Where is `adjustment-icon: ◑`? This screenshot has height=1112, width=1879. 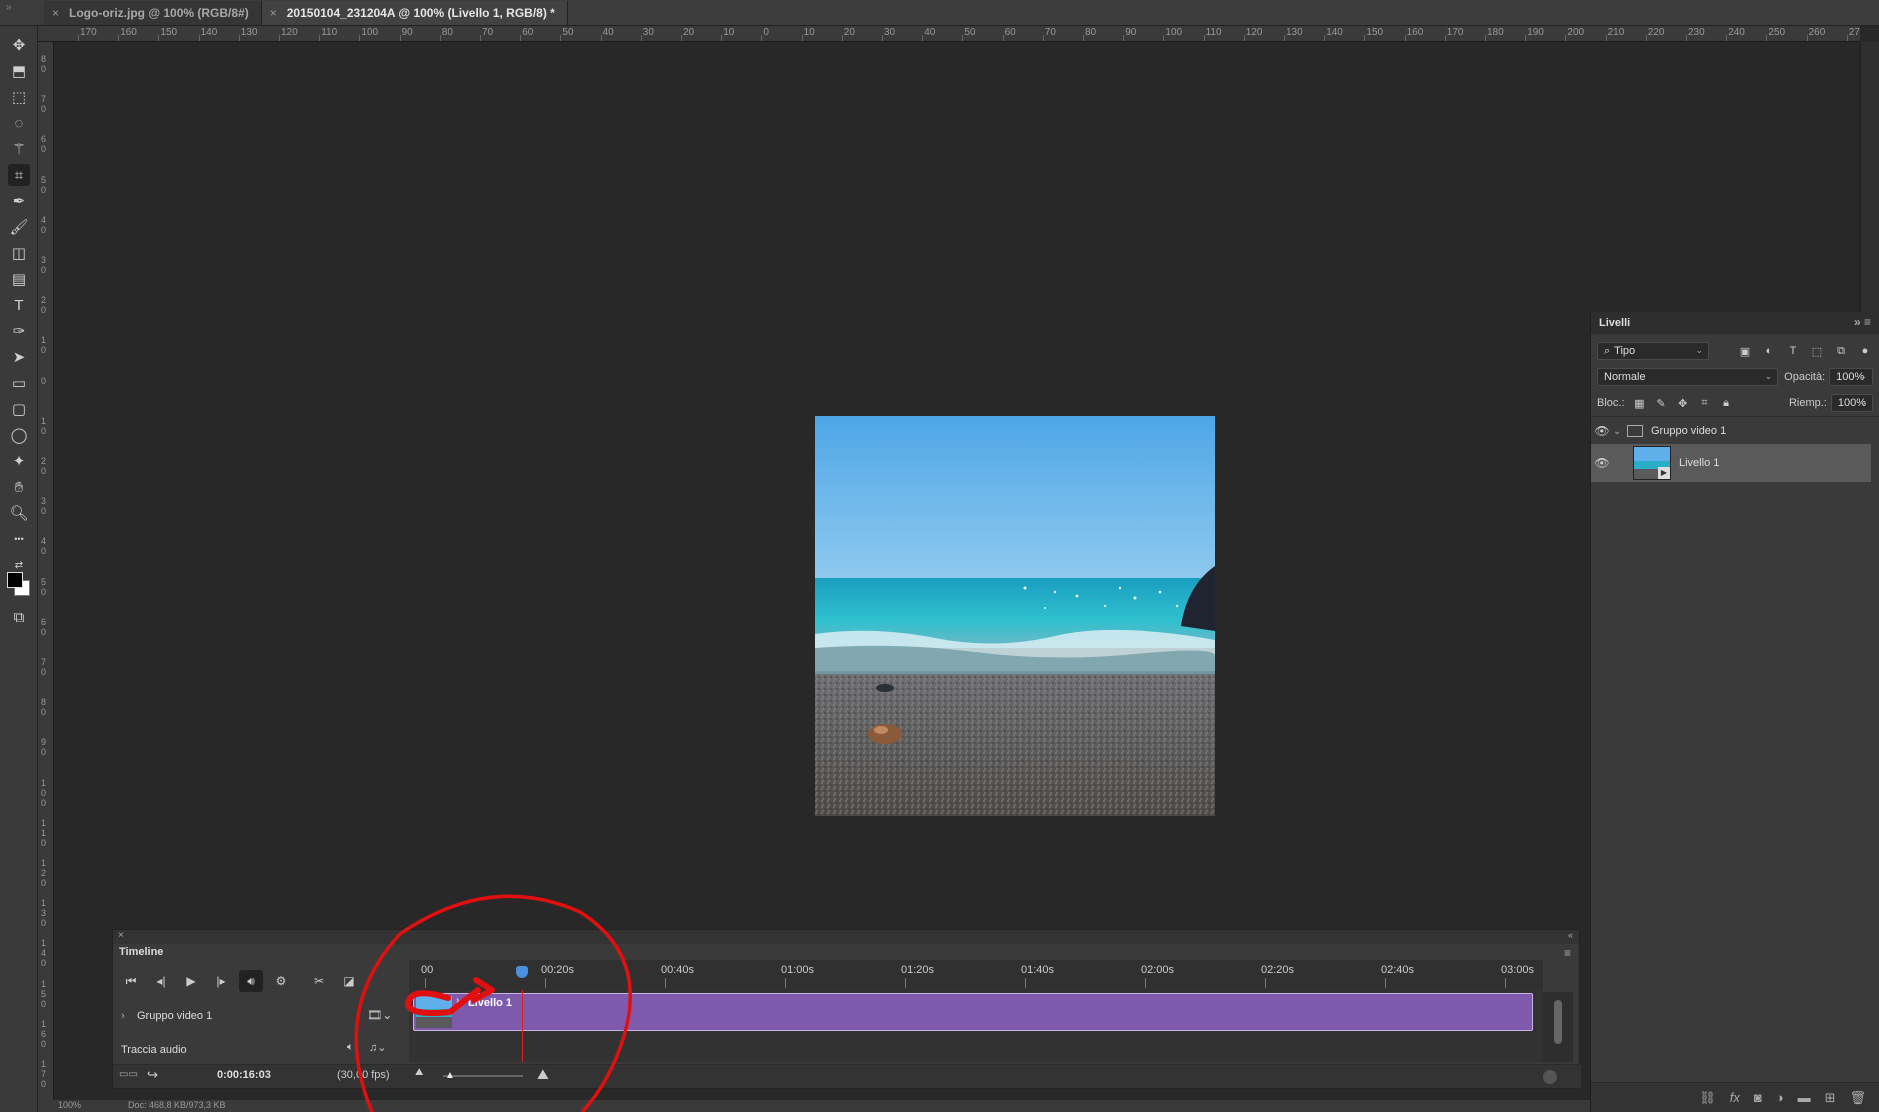 adjustment-icon: ◑ is located at coordinates (1780, 1097).